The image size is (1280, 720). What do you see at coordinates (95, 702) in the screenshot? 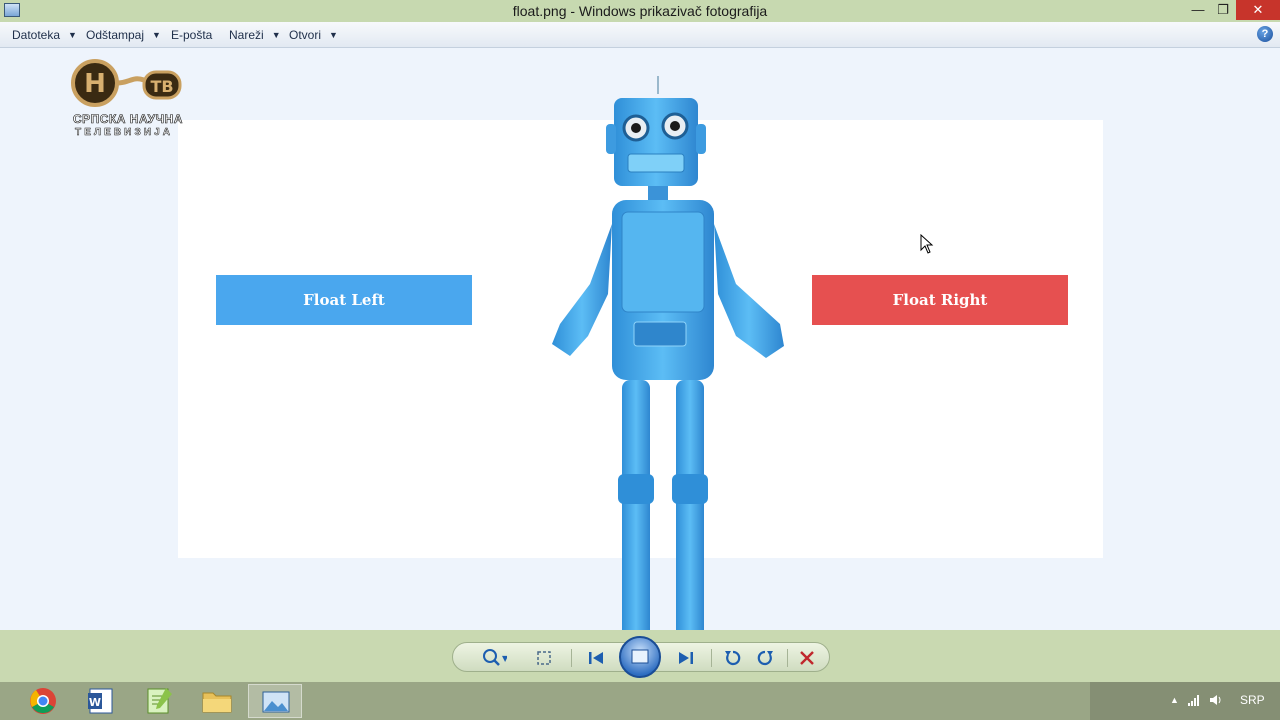
I see `svg-text: W` at bounding box center [95, 702].